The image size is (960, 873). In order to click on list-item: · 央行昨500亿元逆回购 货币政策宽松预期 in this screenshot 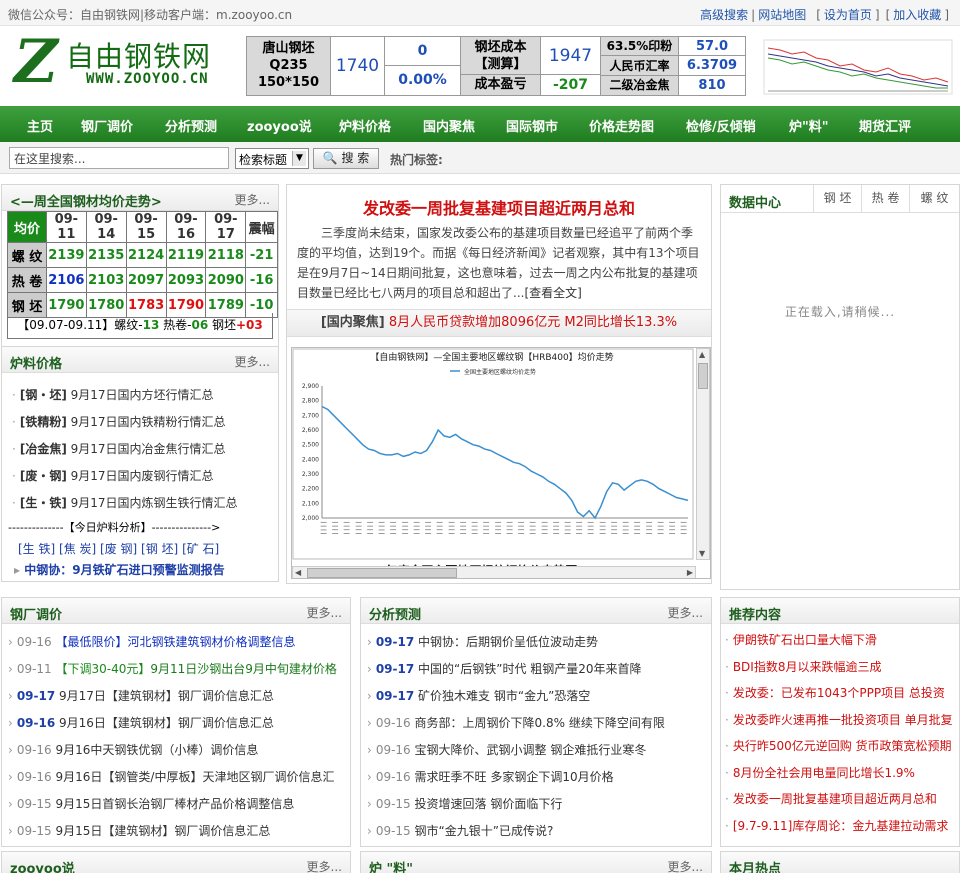, I will do `click(838, 745)`.